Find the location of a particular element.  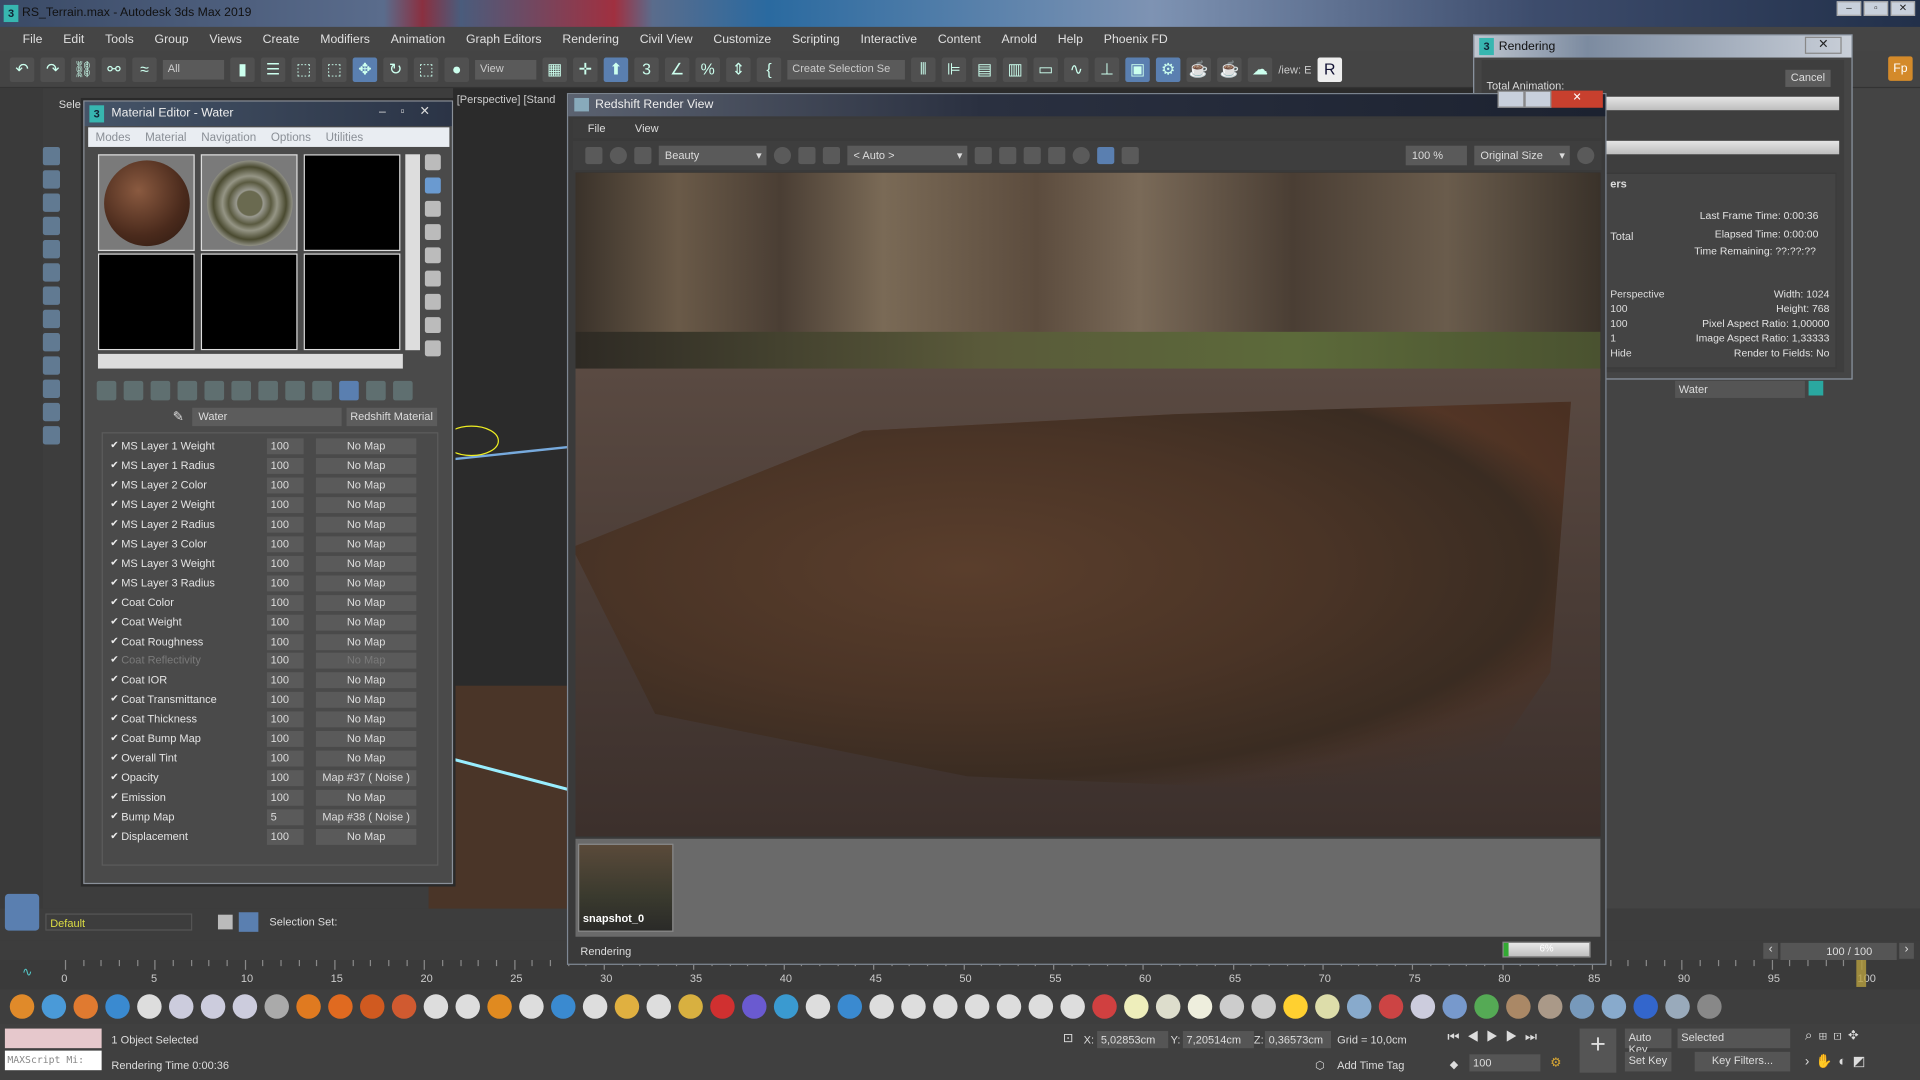

material-type-button: Redshift Material is located at coordinates (392, 417).